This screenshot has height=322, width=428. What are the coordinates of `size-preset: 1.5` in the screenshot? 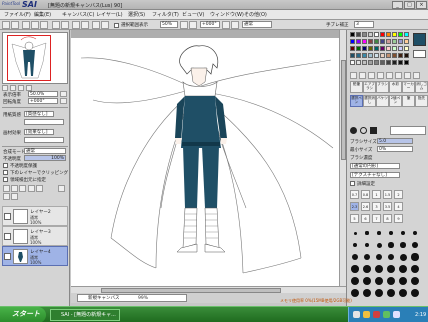 It's located at (387, 194).